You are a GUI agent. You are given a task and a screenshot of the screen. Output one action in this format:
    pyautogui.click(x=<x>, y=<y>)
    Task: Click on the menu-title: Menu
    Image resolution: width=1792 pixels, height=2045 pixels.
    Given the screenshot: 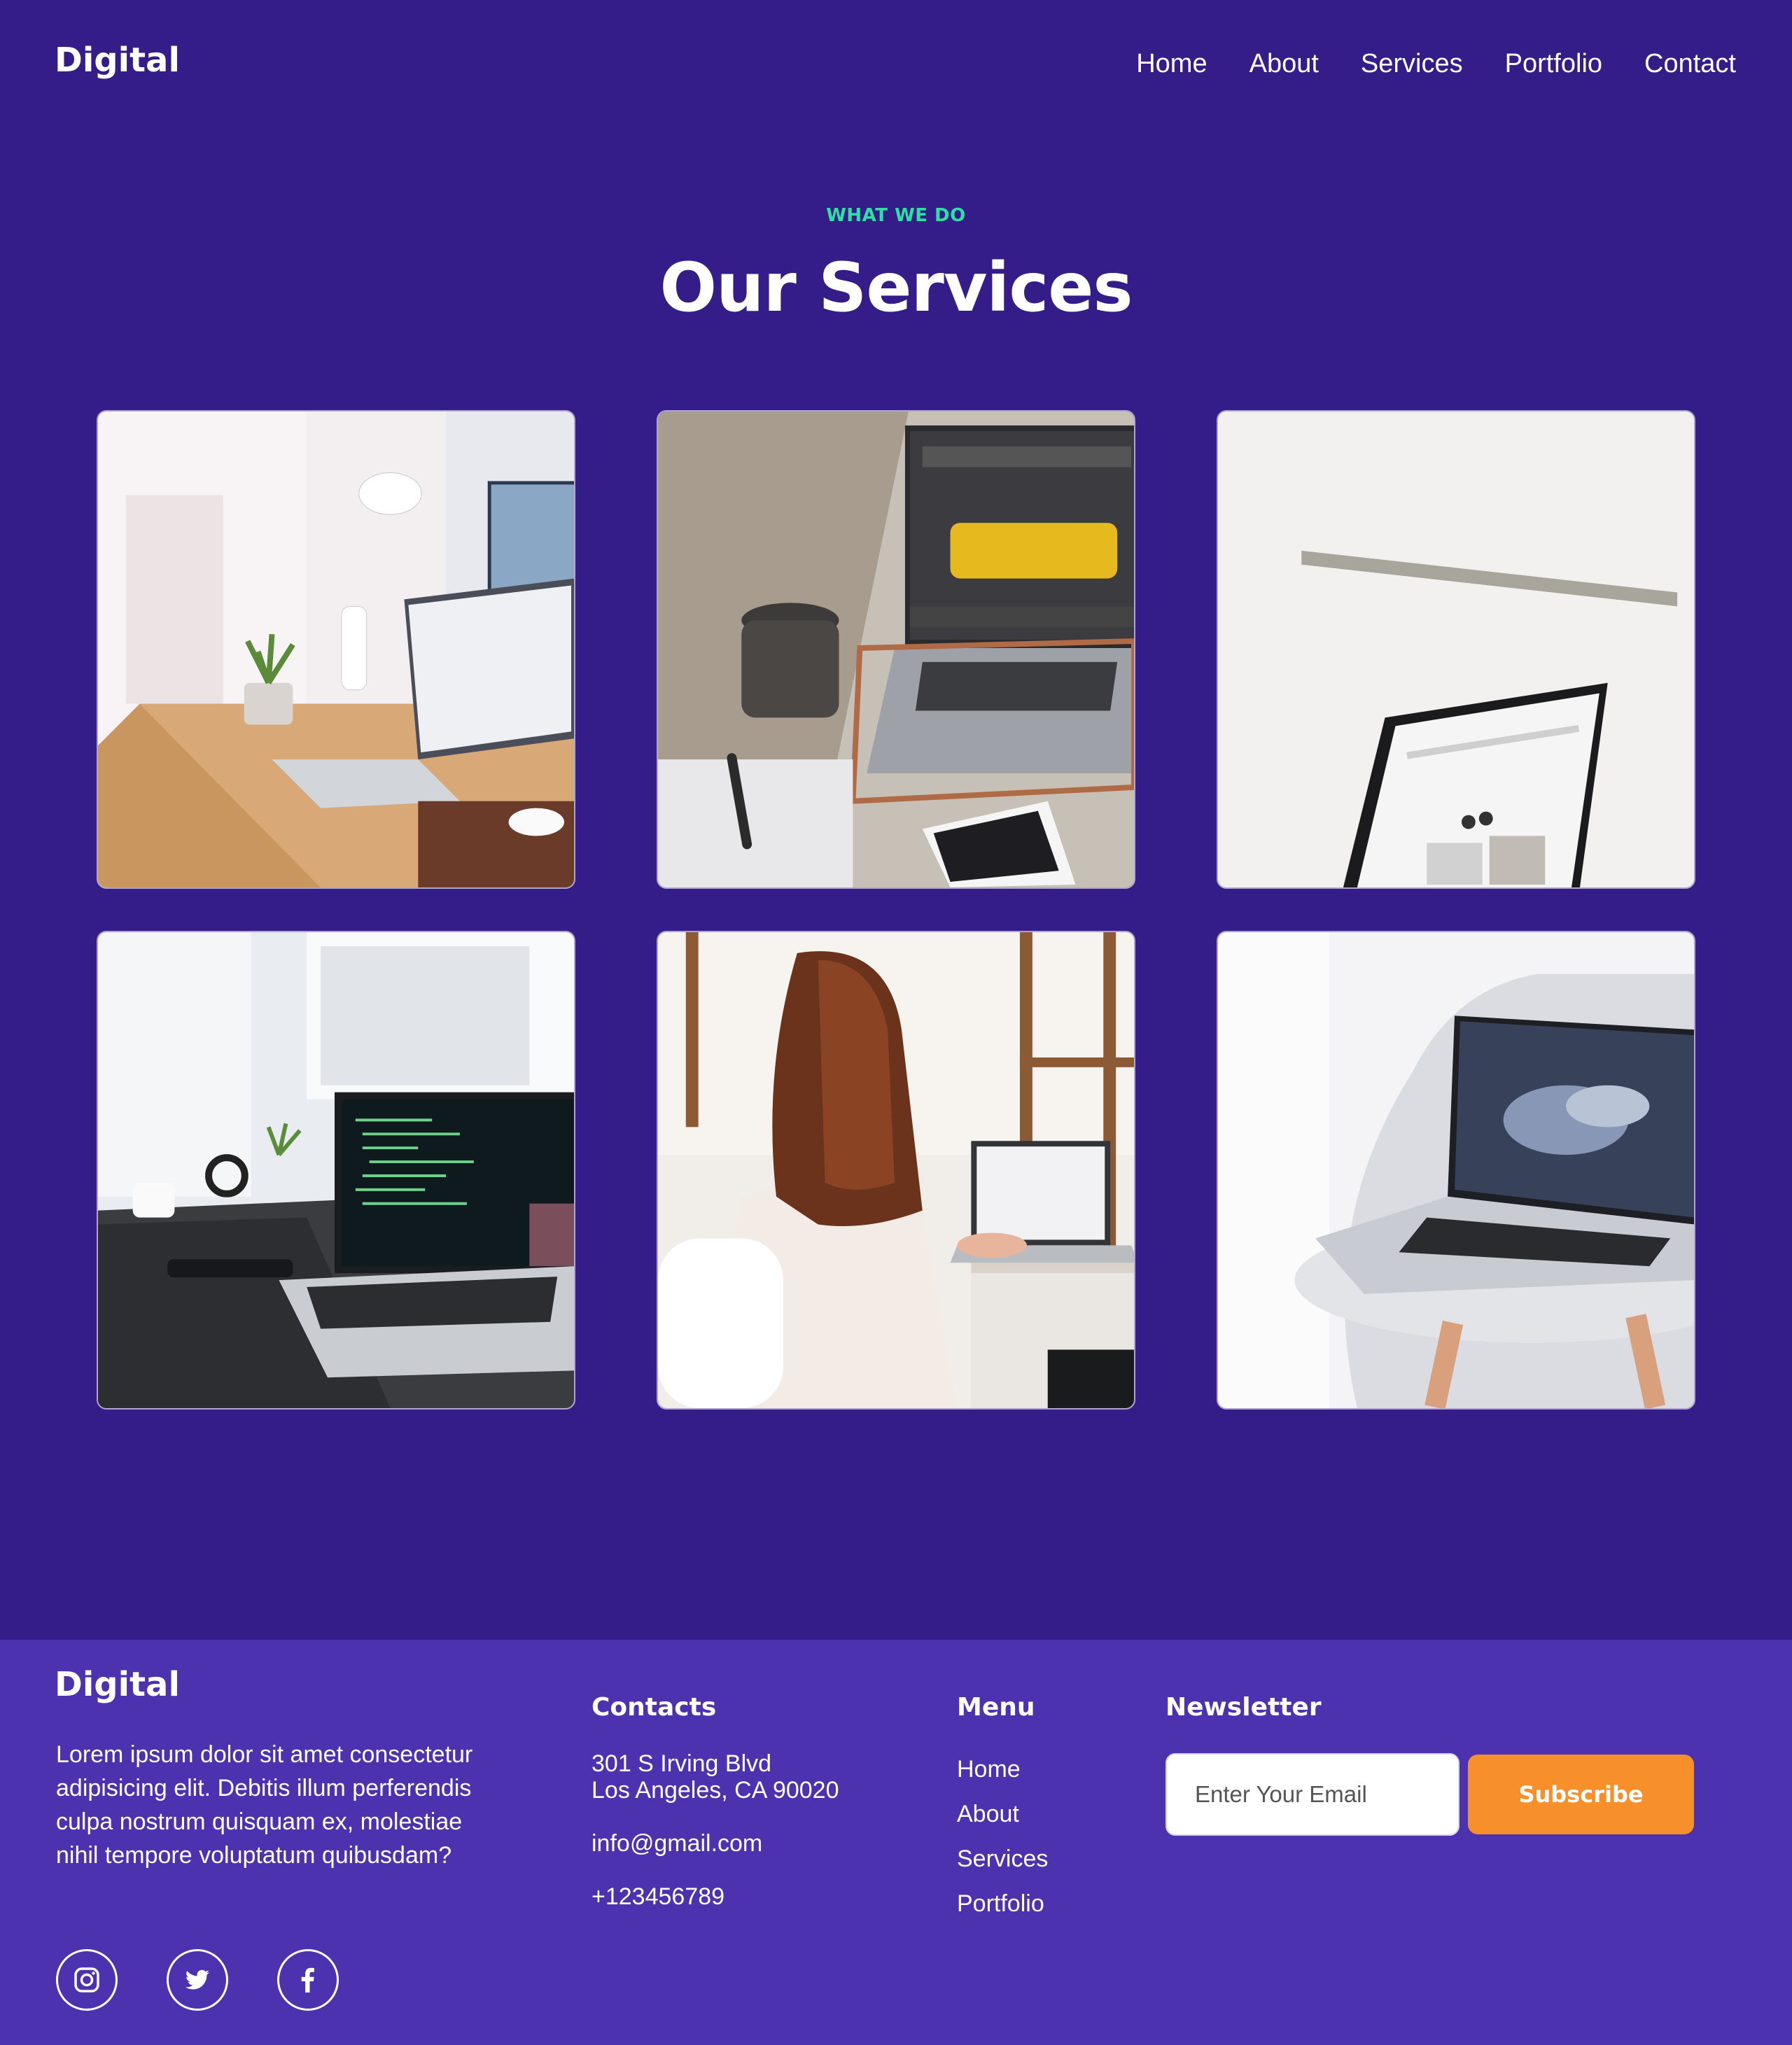 What is the action you would take?
    pyautogui.click(x=996, y=1707)
    